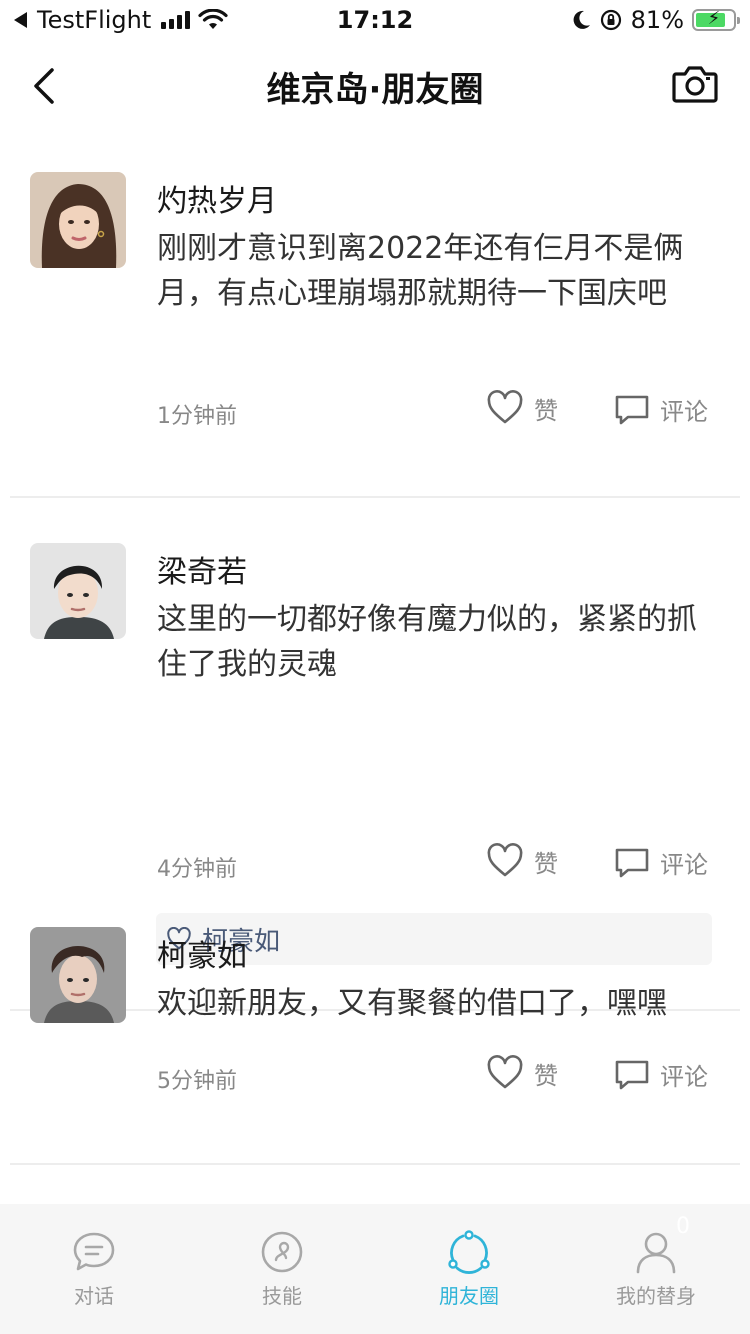  Describe the element at coordinates (375, 90) in the screenshot. I see `page-title: 维京岛·朋友圈` at that location.